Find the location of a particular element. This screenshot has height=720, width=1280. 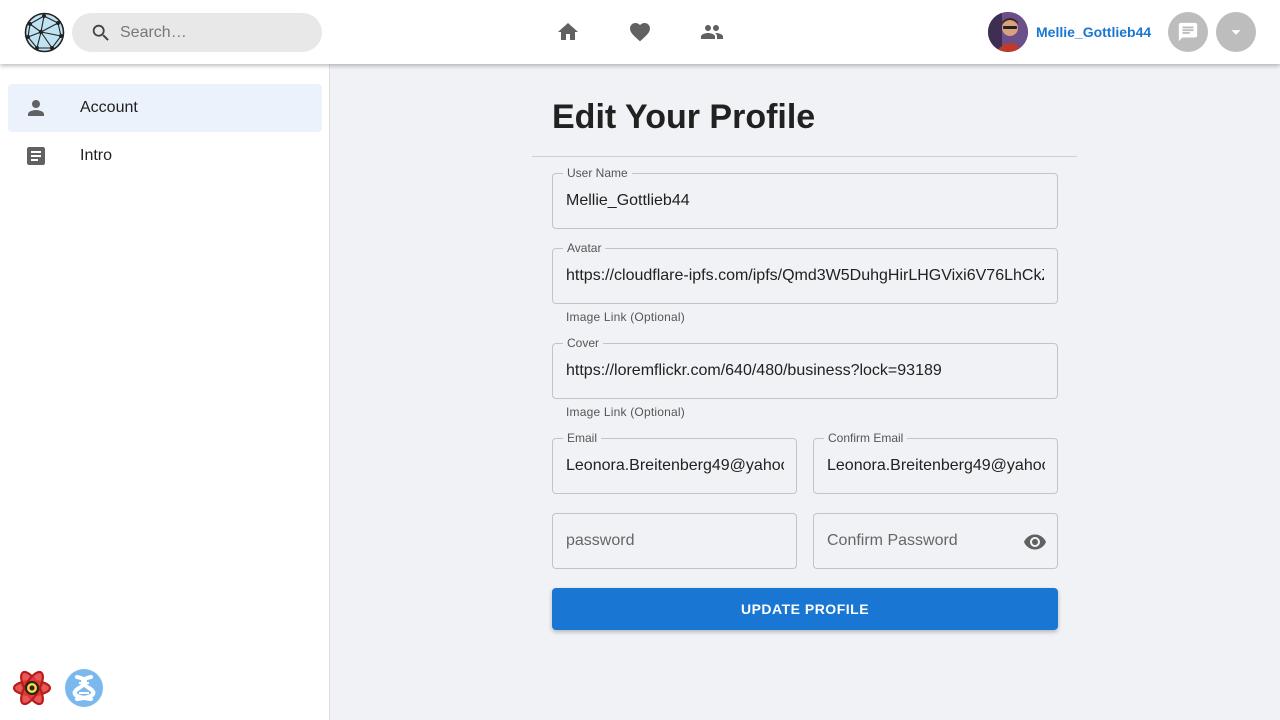

sidebar-item-intro: Intro is located at coordinates (165, 156).